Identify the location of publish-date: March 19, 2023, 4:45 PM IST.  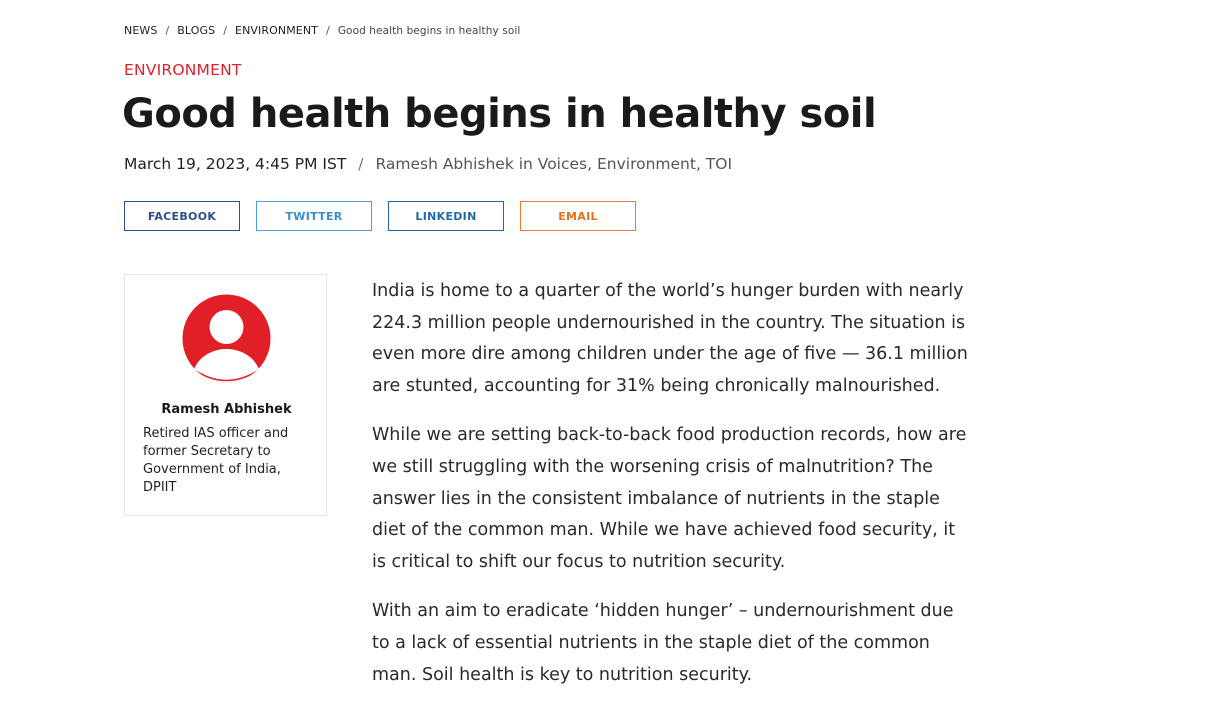
(235, 164).